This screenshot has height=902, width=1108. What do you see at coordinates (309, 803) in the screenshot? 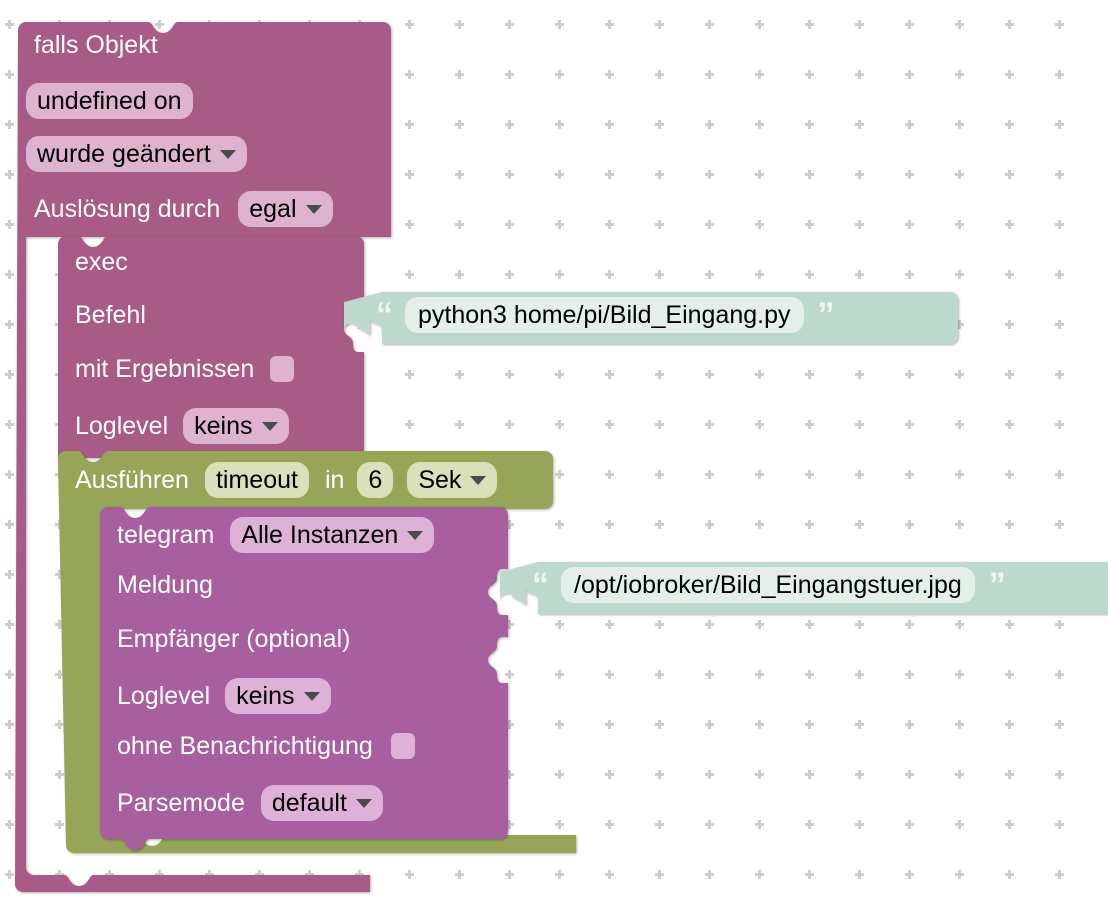
I see `telegram-parsemode-value: default` at bounding box center [309, 803].